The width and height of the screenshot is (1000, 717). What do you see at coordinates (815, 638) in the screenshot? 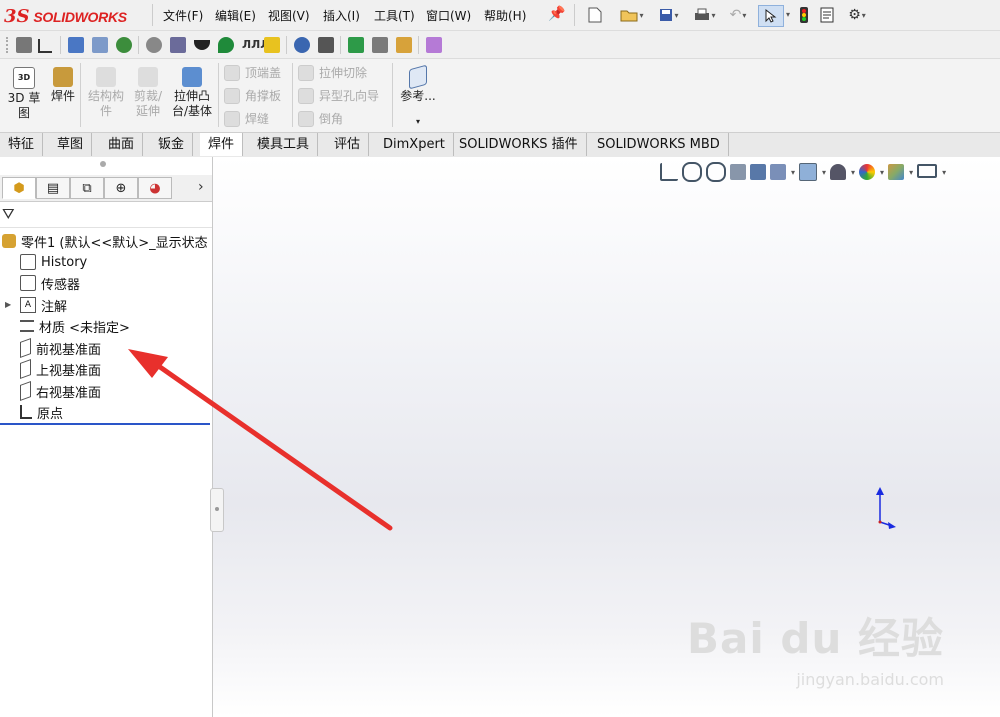
I see `baidu-watermark: Bai du 经验` at bounding box center [815, 638].